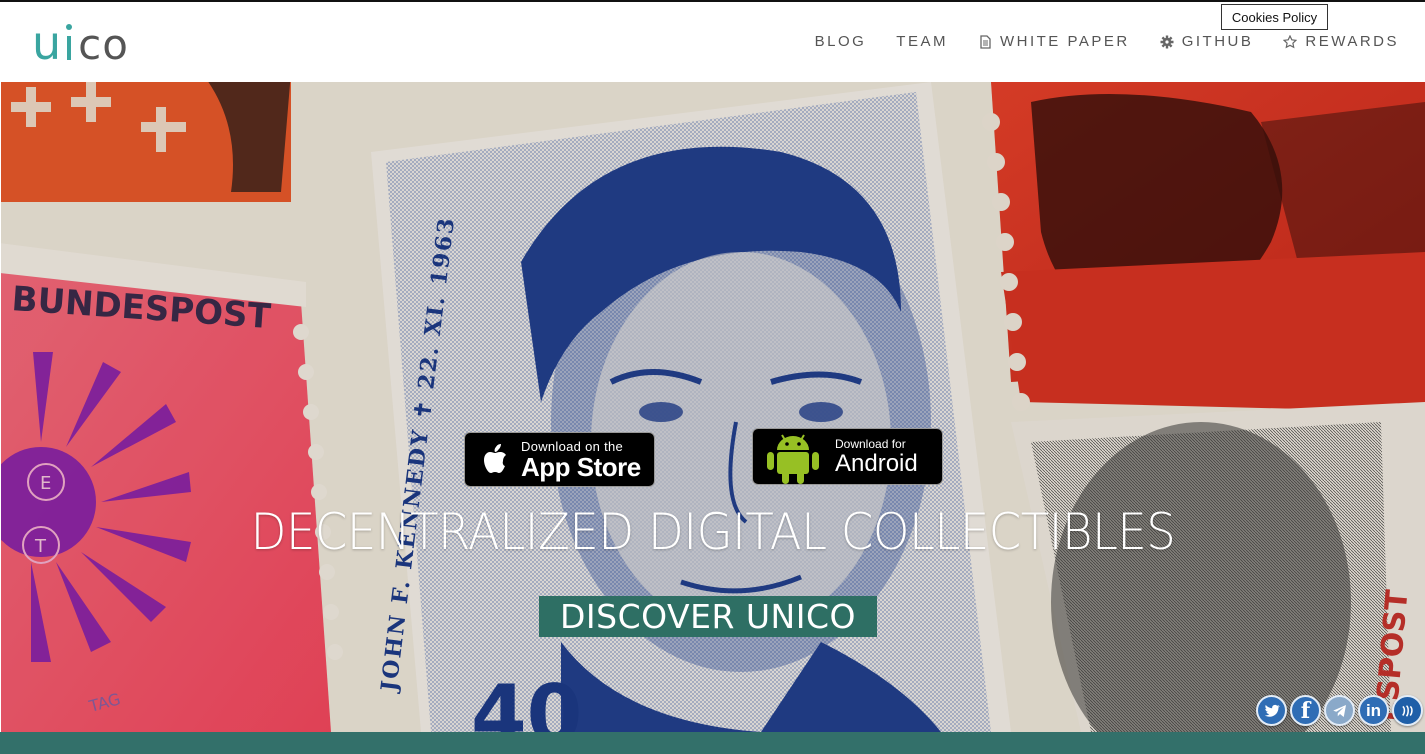 The width and height of the screenshot is (1425, 754). Describe the element at coordinates (1407, 710) in the screenshot. I see `steemit-icon` at that location.